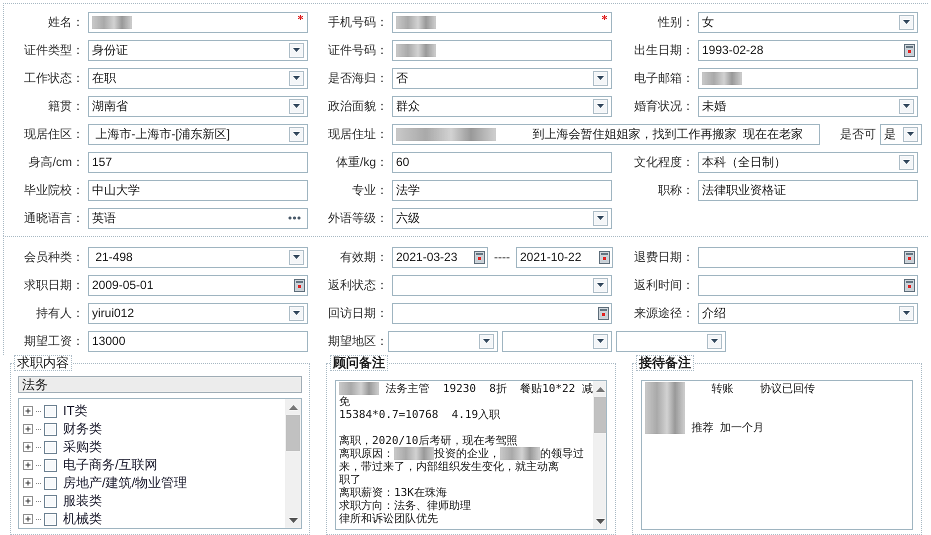 The image size is (931, 535). What do you see at coordinates (82, 519) in the screenshot?
I see `tree-item: 机械类` at bounding box center [82, 519].